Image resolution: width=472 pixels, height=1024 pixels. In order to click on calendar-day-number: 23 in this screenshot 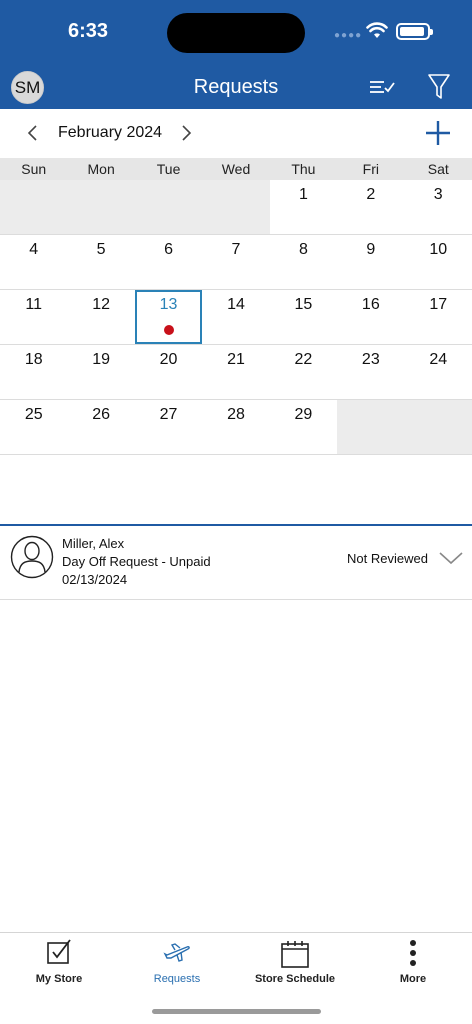, I will do `click(370, 359)`.